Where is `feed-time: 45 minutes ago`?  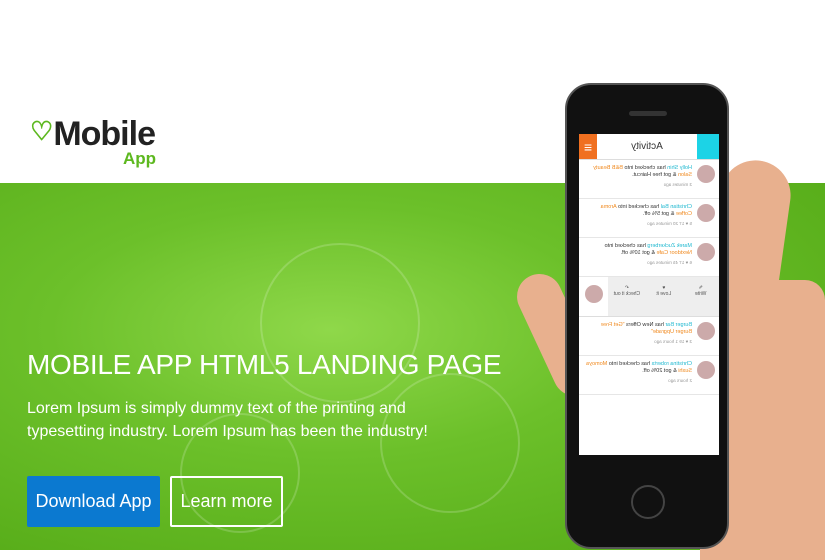 feed-time: 45 minutes ago is located at coordinates (663, 262).